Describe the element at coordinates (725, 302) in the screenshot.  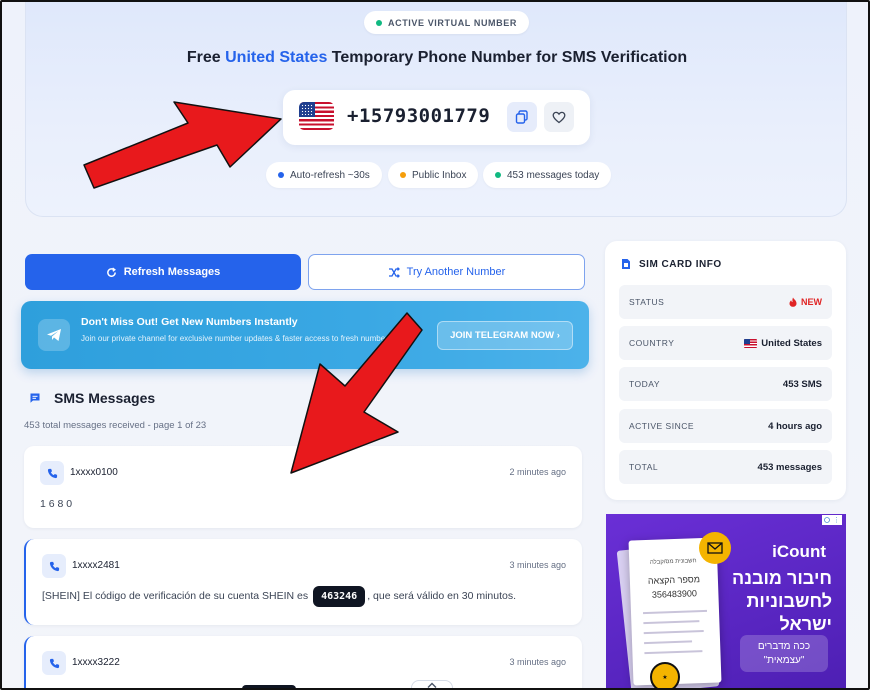
I see `sim-row-status: STATUS NEW` at that location.